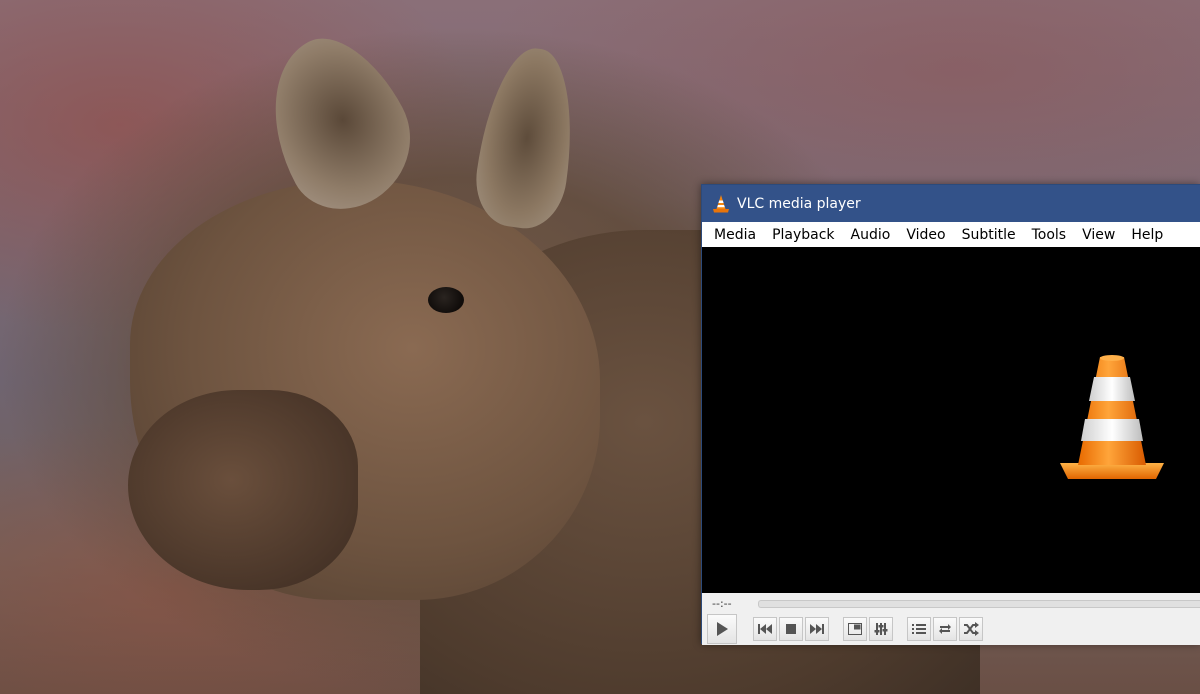 The width and height of the screenshot is (1200, 694). I want to click on loop-icon, so click(945, 629).